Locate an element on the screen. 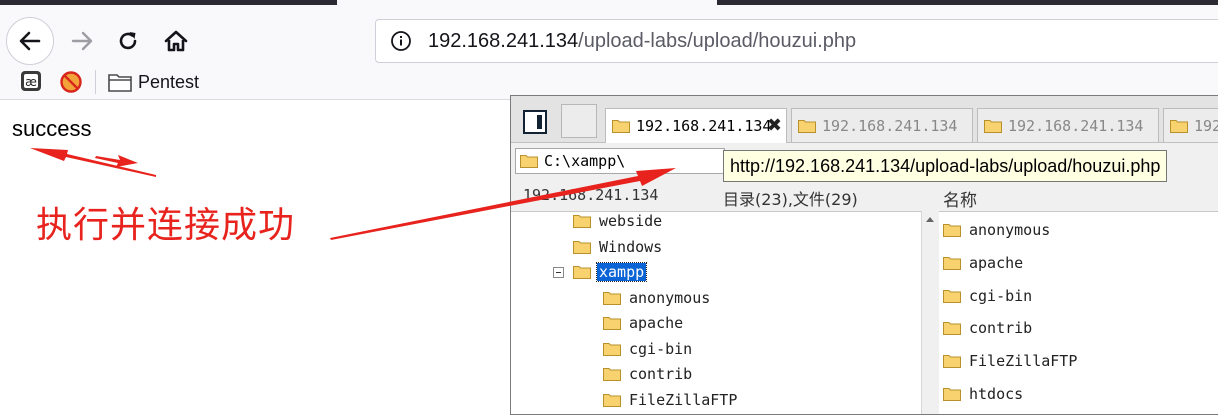 This screenshot has width=1218, height=415. reload-button is located at coordinates (128, 41).